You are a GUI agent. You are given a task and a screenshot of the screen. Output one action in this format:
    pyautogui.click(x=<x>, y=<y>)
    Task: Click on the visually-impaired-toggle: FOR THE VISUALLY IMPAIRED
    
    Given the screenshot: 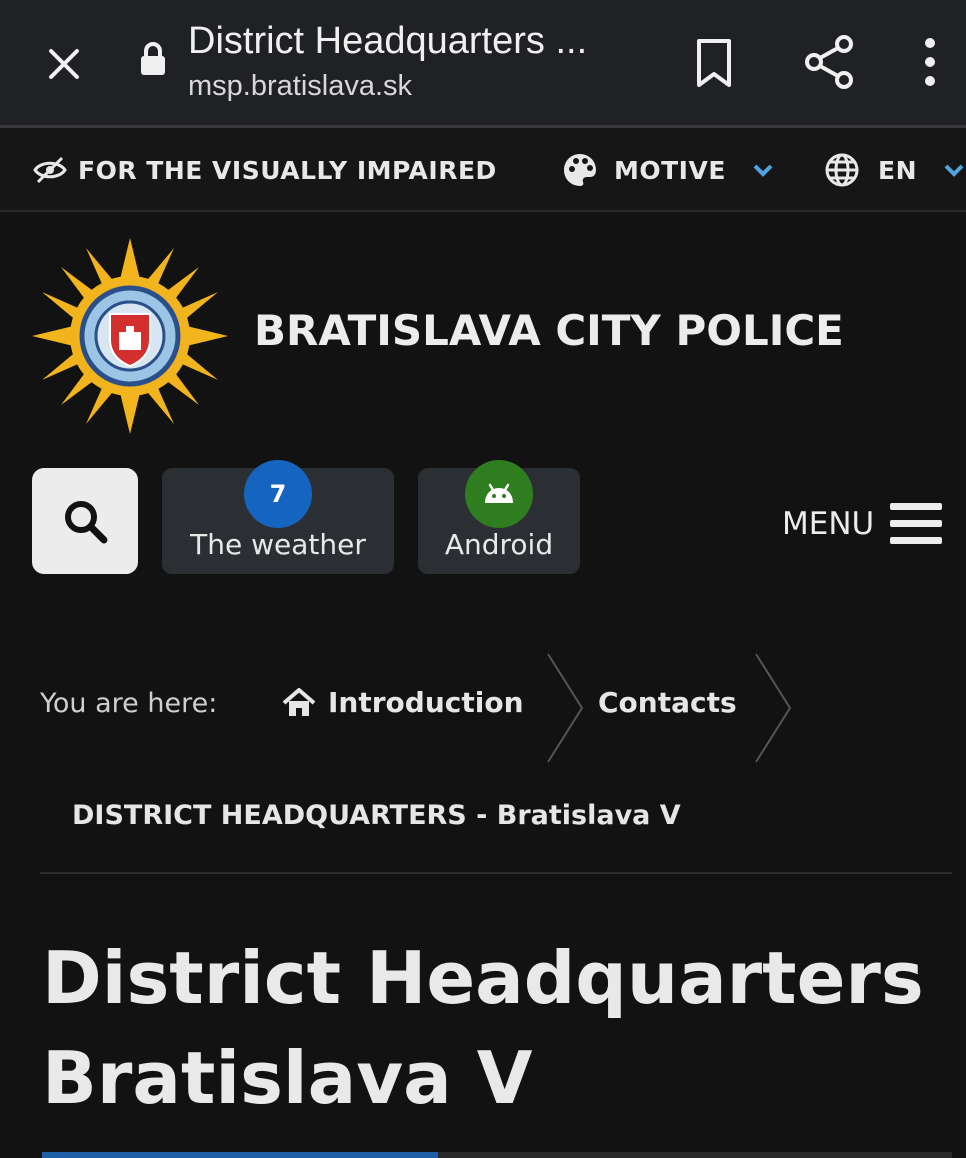 What is the action you would take?
    pyautogui.click(x=264, y=170)
    